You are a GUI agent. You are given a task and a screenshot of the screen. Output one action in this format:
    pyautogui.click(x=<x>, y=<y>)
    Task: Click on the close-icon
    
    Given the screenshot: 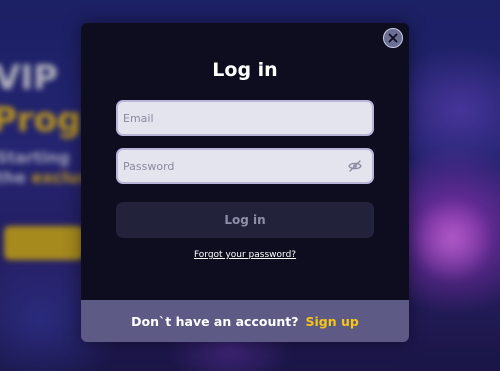 What is the action you would take?
    pyautogui.click(x=393, y=38)
    